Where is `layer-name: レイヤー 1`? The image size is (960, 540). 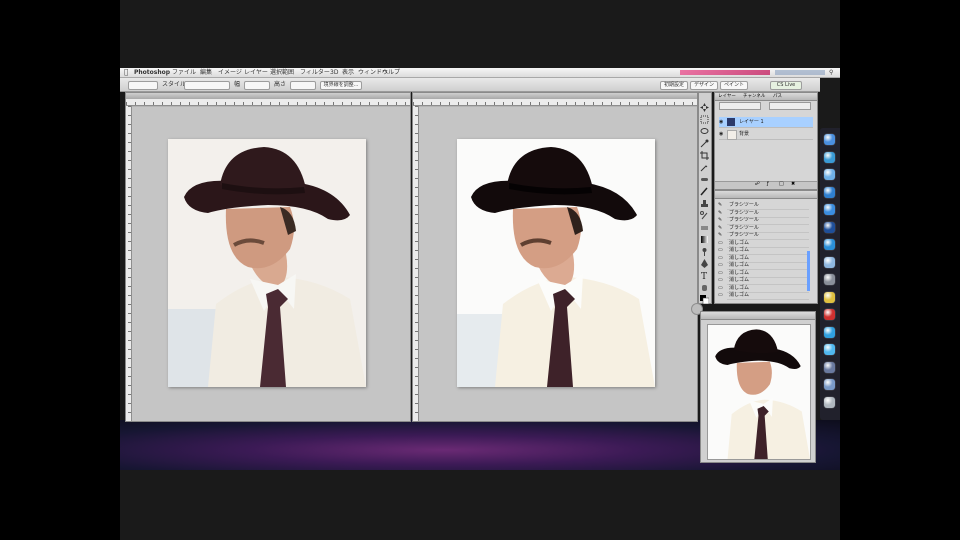 layer-name: レイヤー 1 is located at coordinates (751, 122).